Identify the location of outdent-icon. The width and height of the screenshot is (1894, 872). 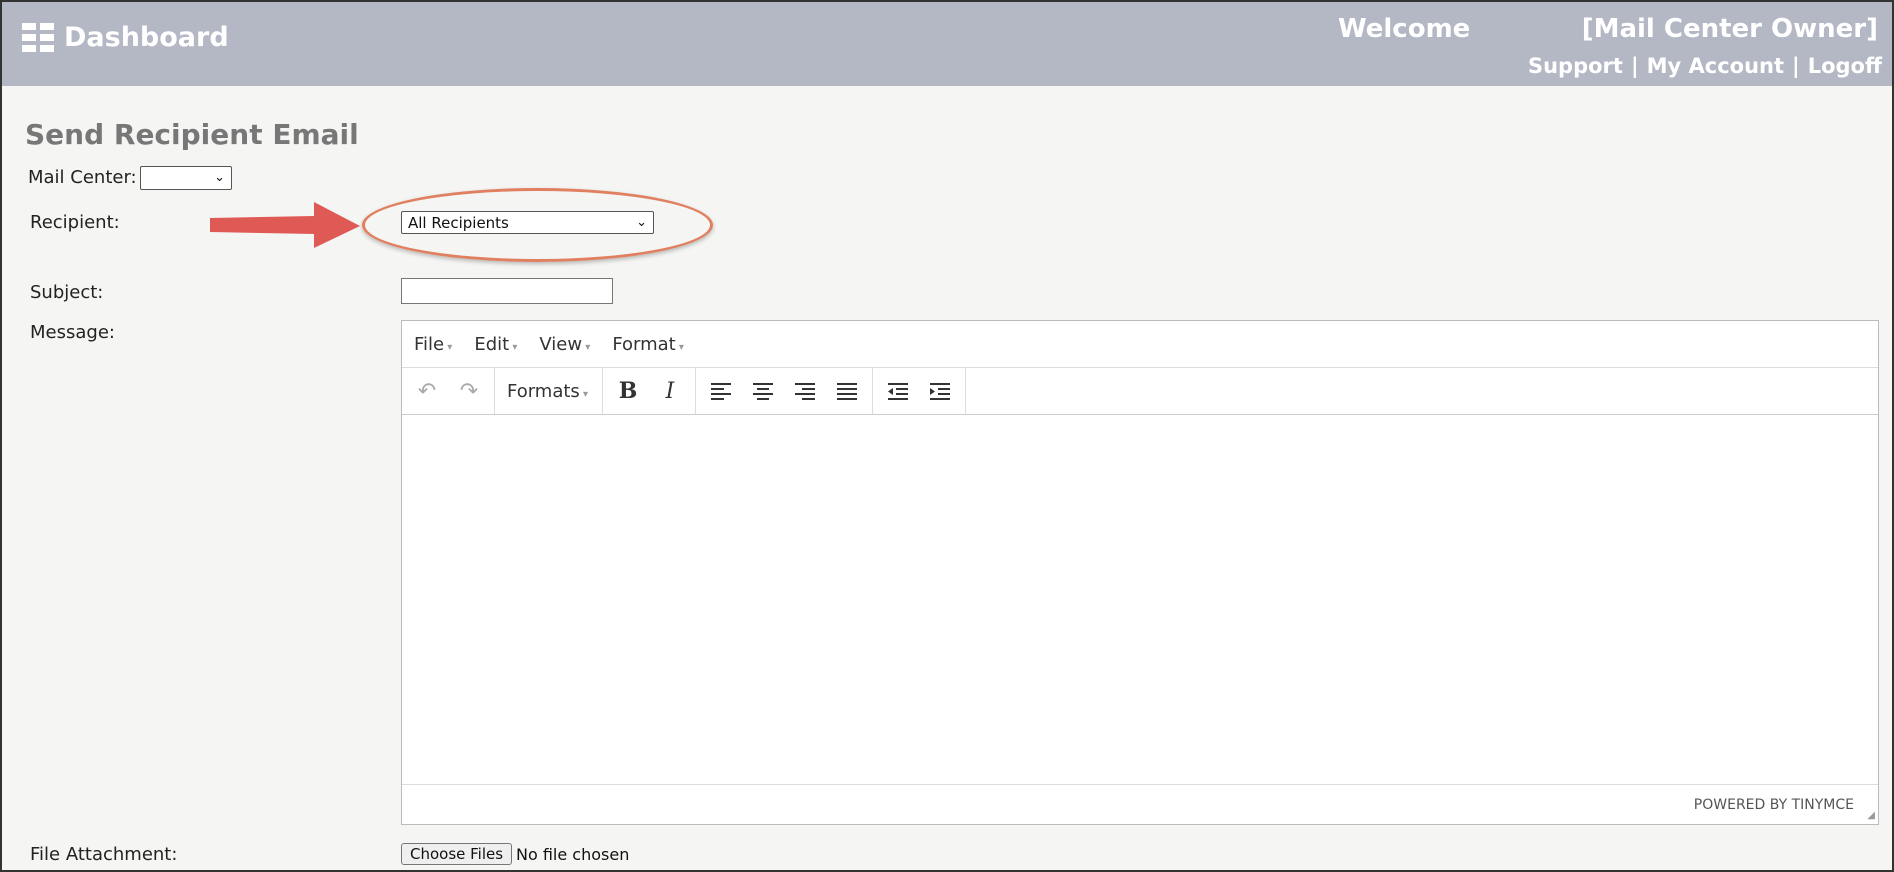
(898, 391).